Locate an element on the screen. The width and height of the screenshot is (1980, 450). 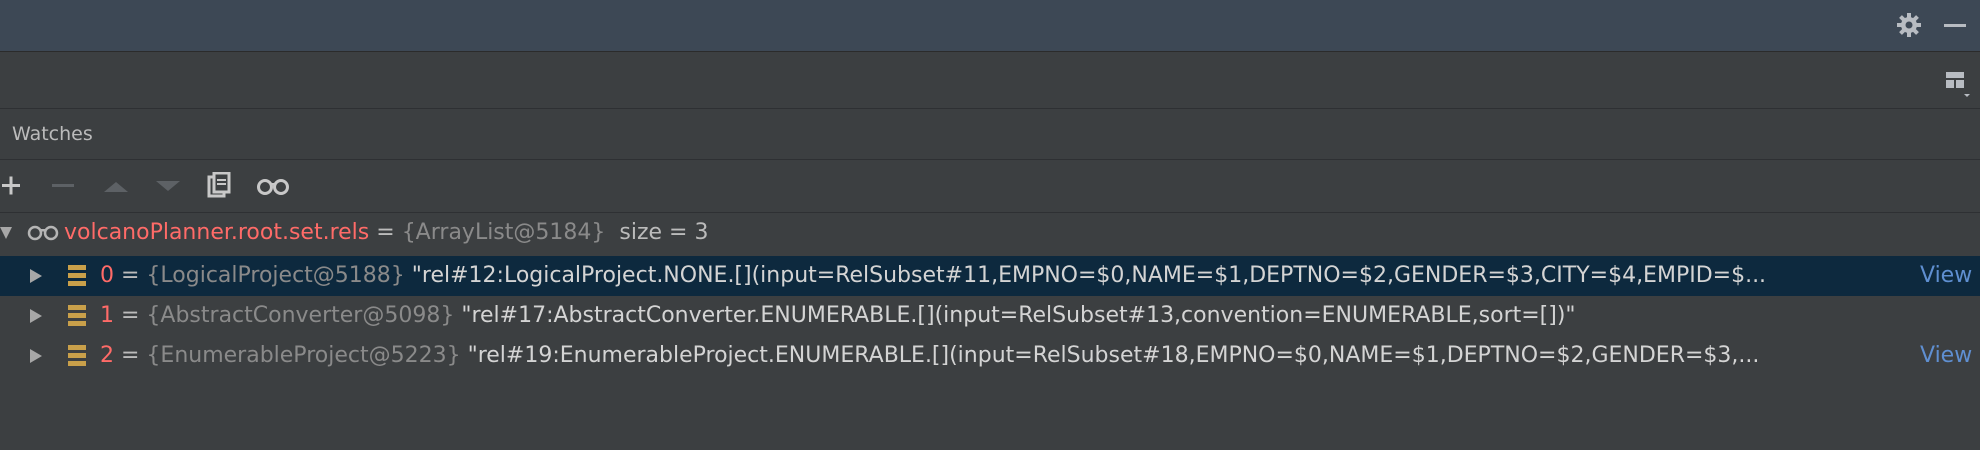
object-type: {ArrayList@5184} is located at coordinates (503, 232).